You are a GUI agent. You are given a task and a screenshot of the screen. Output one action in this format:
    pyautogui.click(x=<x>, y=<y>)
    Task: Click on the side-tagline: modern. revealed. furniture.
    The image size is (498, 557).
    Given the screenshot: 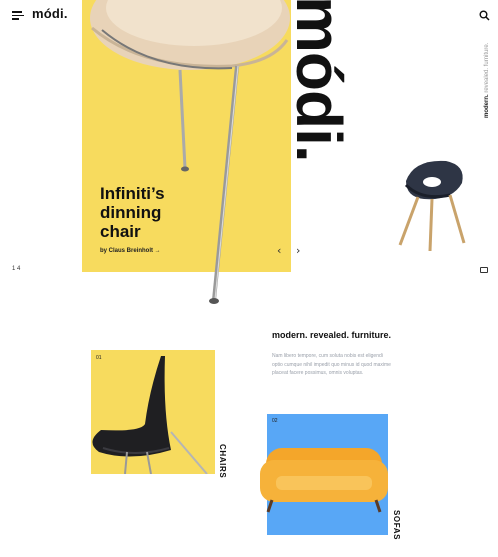 What is the action you would take?
    pyautogui.click(x=487, y=80)
    